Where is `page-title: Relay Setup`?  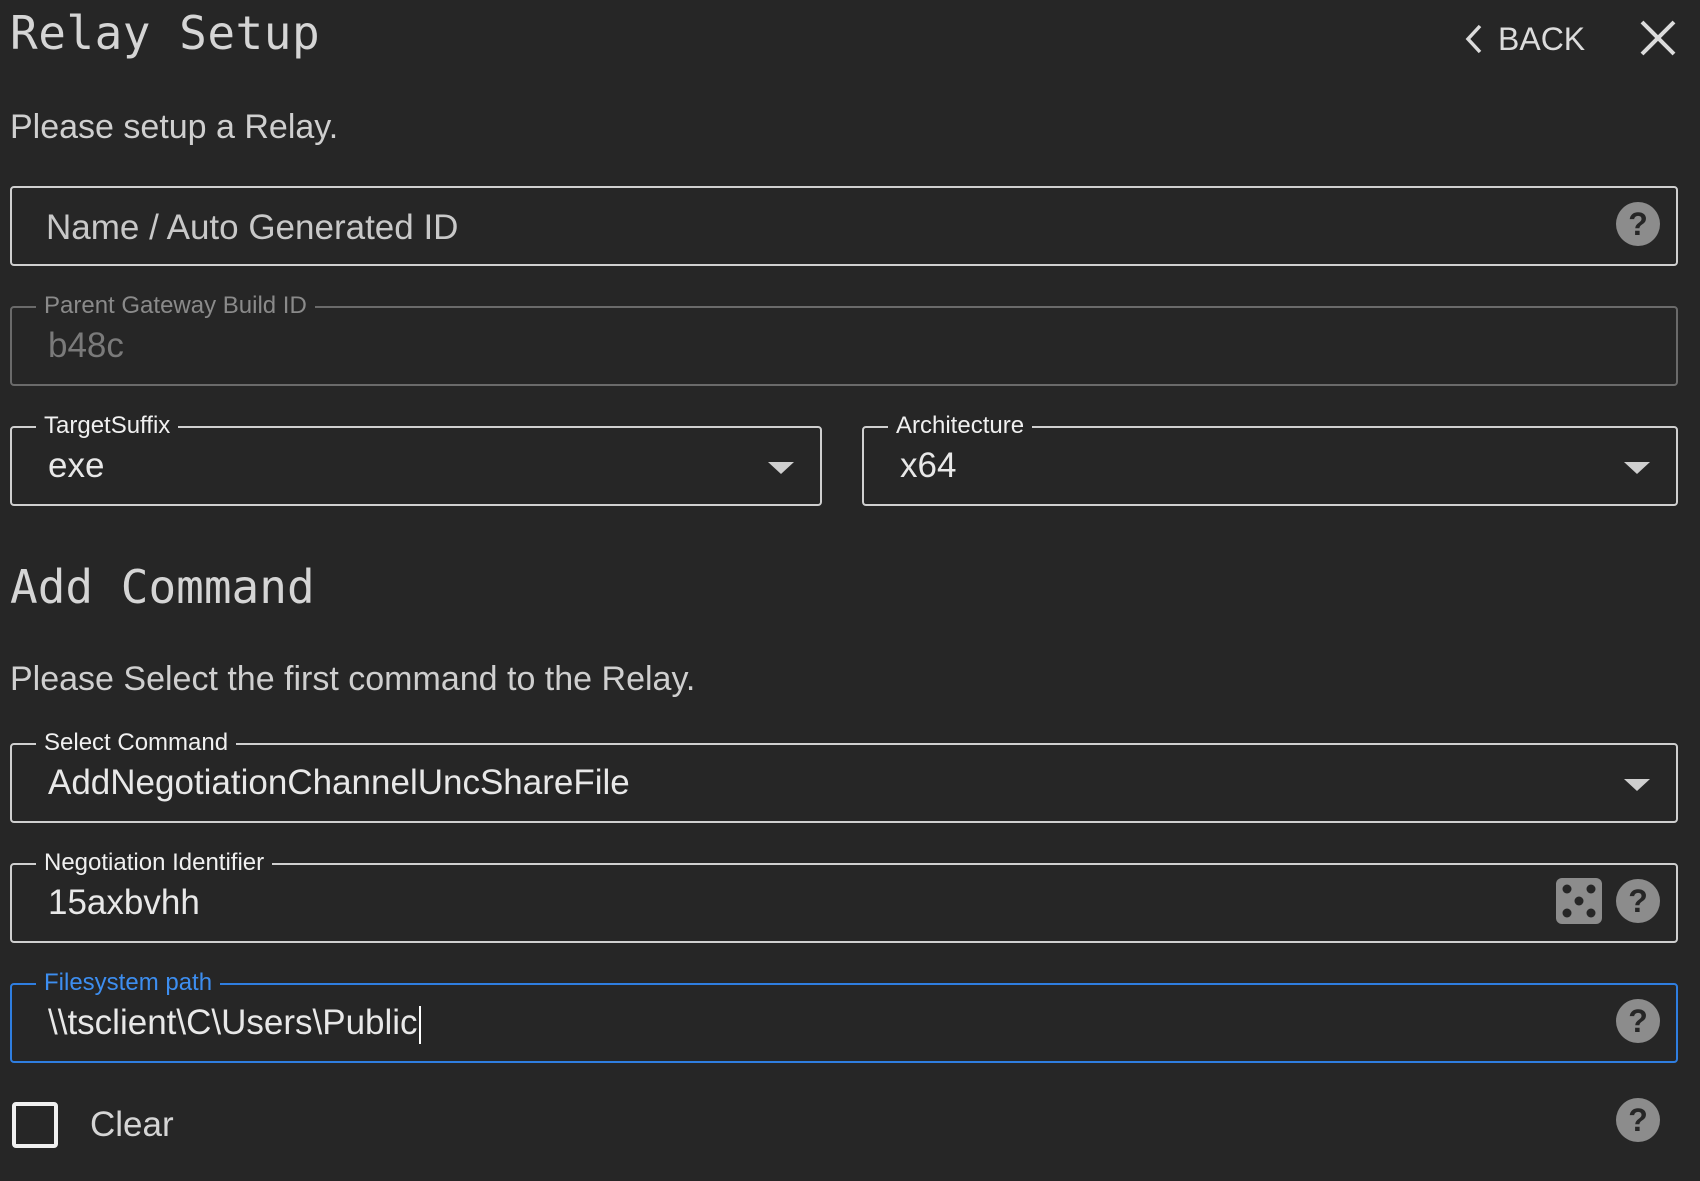 page-title: Relay Setup is located at coordinates (165, 33).